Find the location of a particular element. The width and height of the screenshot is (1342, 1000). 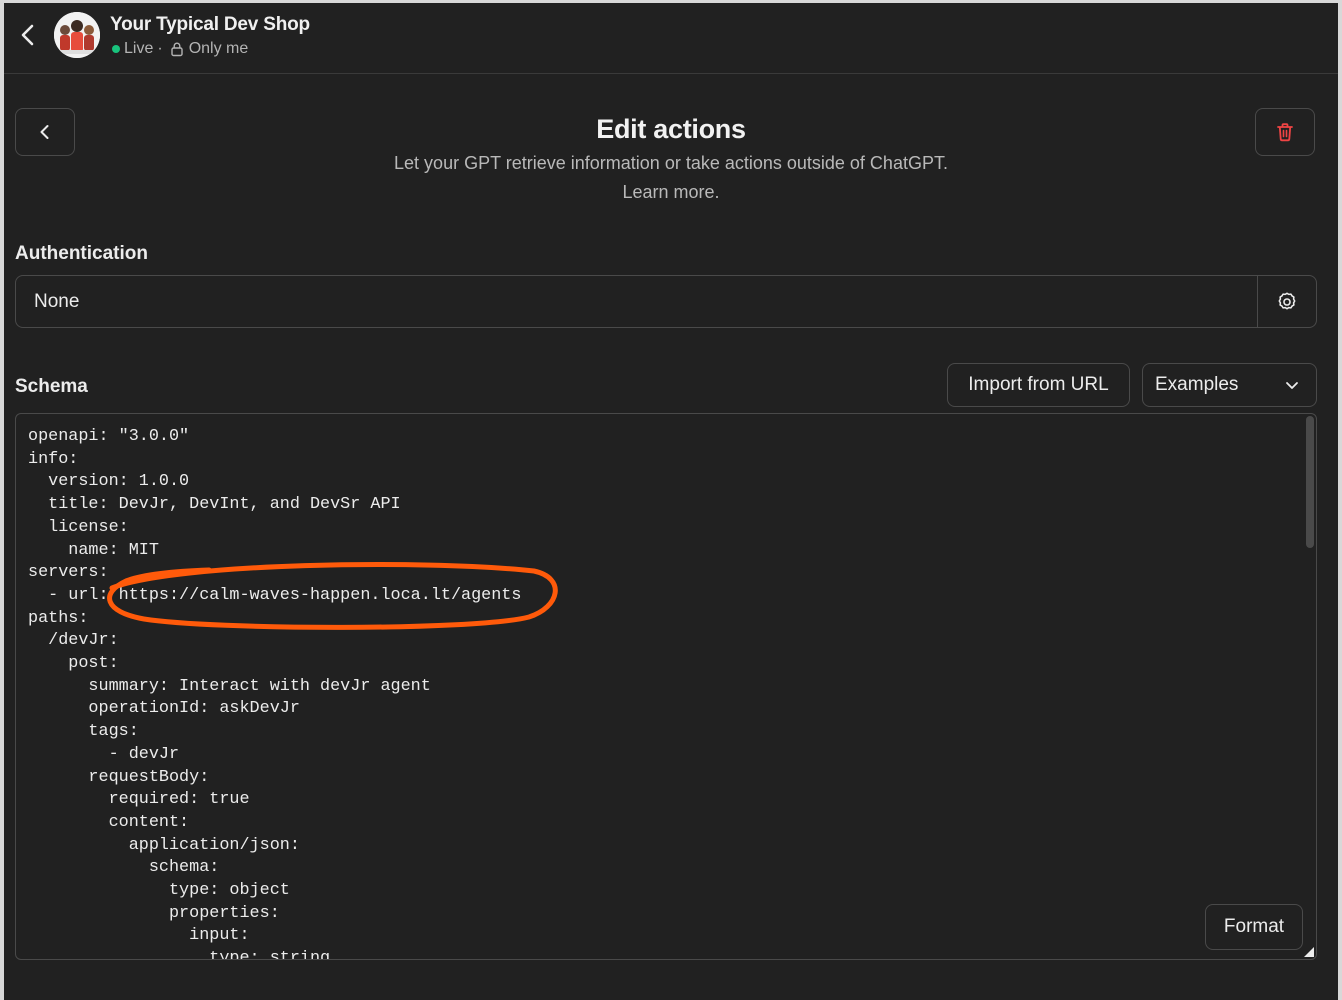

code-line: version: 1.0.0 is located at coordinates (109, 482).